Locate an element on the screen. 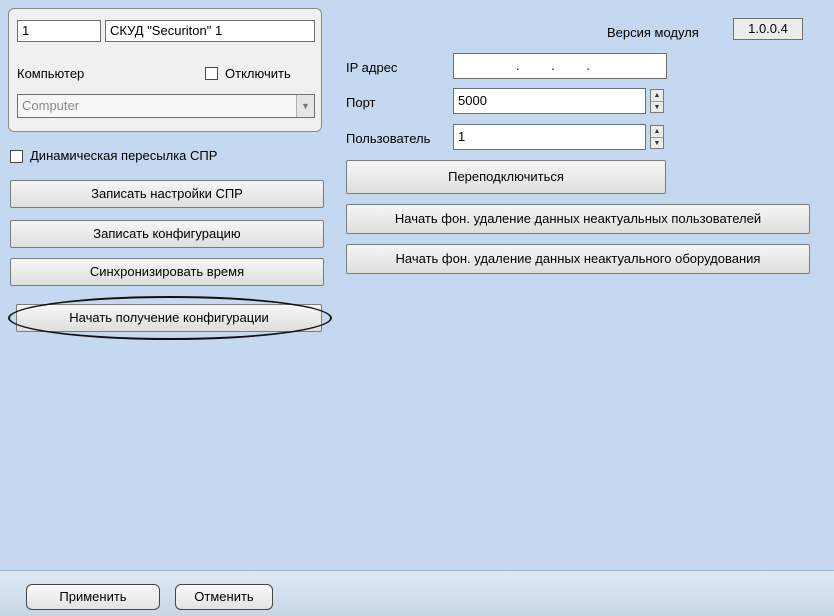 This screenshot has width=834, height=616. highlight-ellipse is located at coordinates (170, 318).